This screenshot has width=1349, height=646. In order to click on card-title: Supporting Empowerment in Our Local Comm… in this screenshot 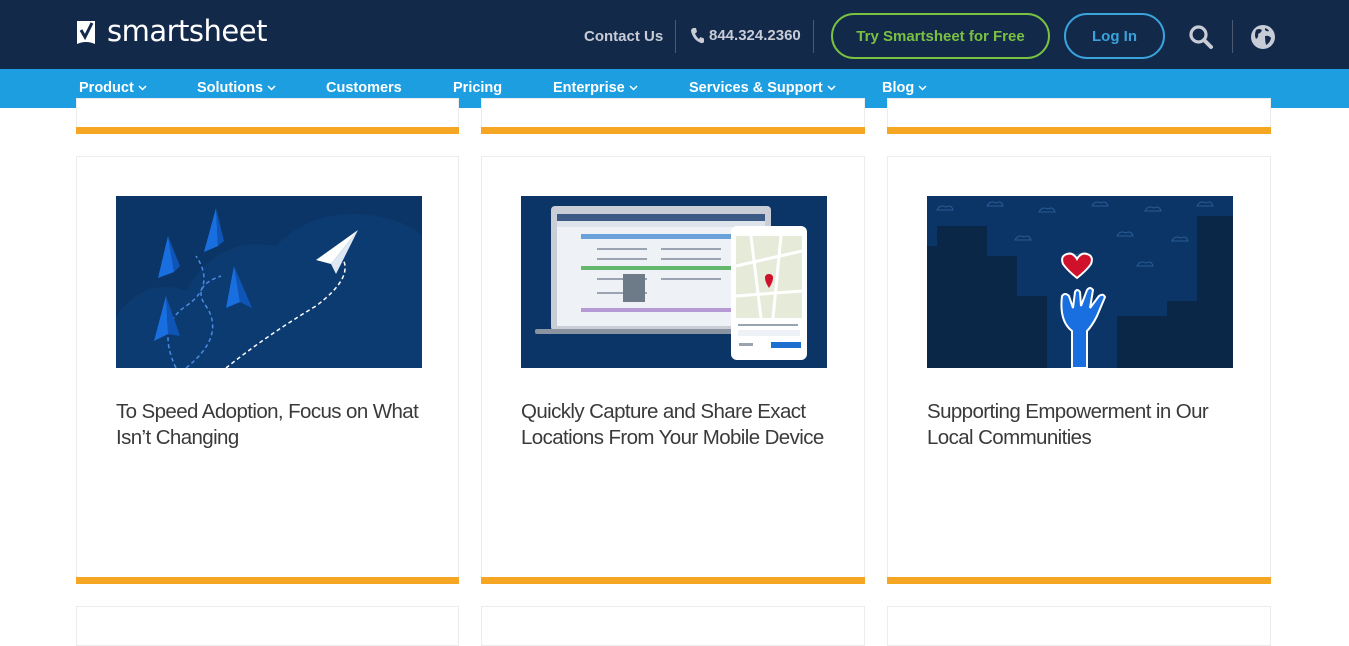, I will do `click(1087, 425)`.